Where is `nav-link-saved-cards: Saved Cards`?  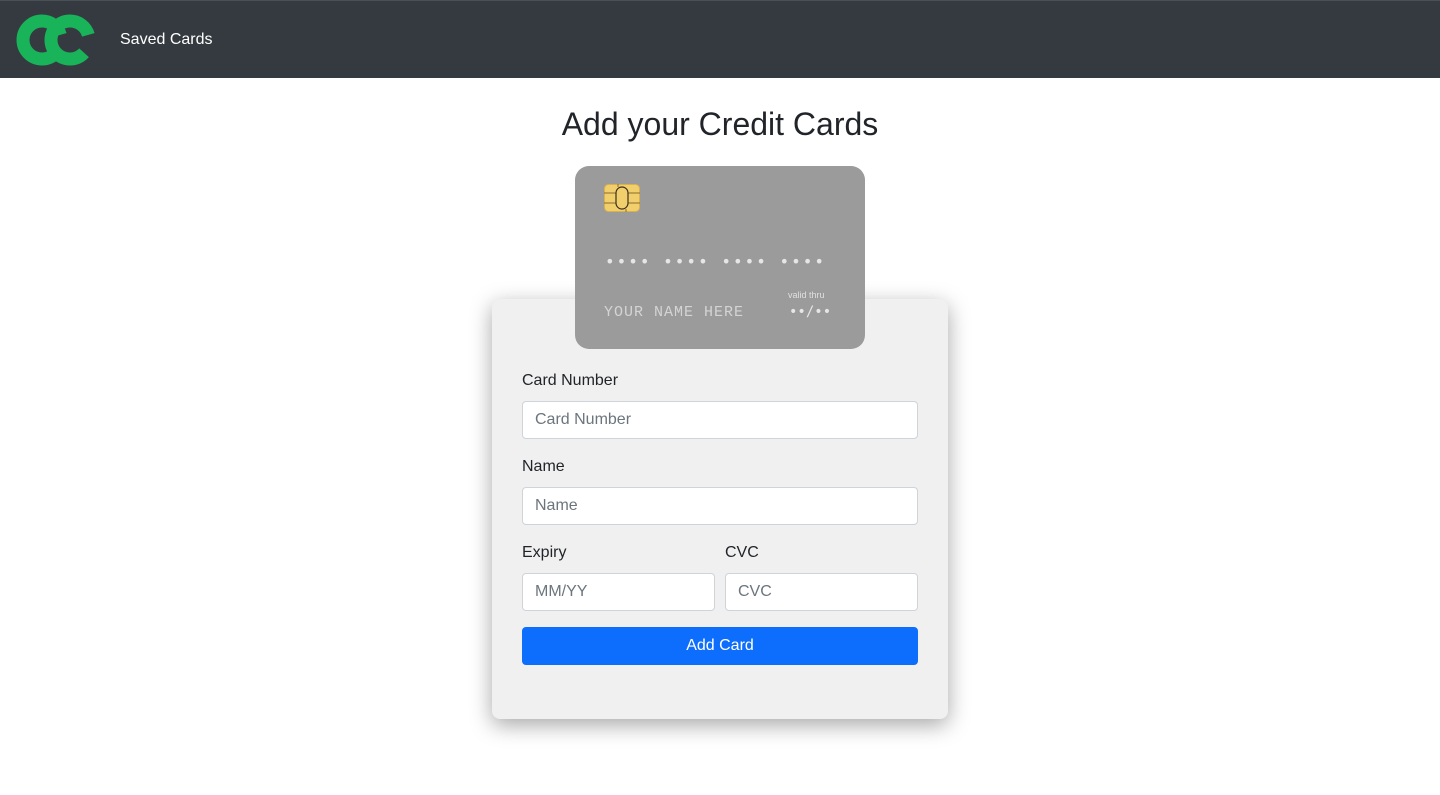
nav-link-saved-cards: Saved Cards is located at coordinates (166, 40).